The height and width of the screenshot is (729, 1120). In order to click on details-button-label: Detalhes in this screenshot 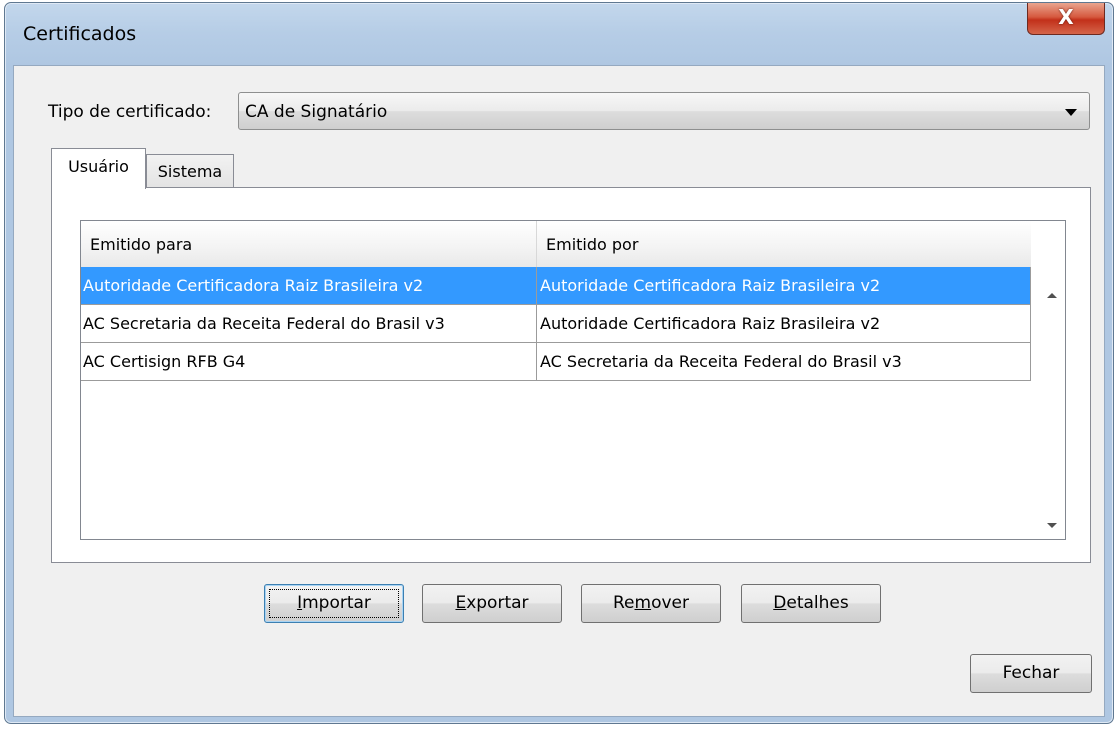, I will do `click(810, 603)`.